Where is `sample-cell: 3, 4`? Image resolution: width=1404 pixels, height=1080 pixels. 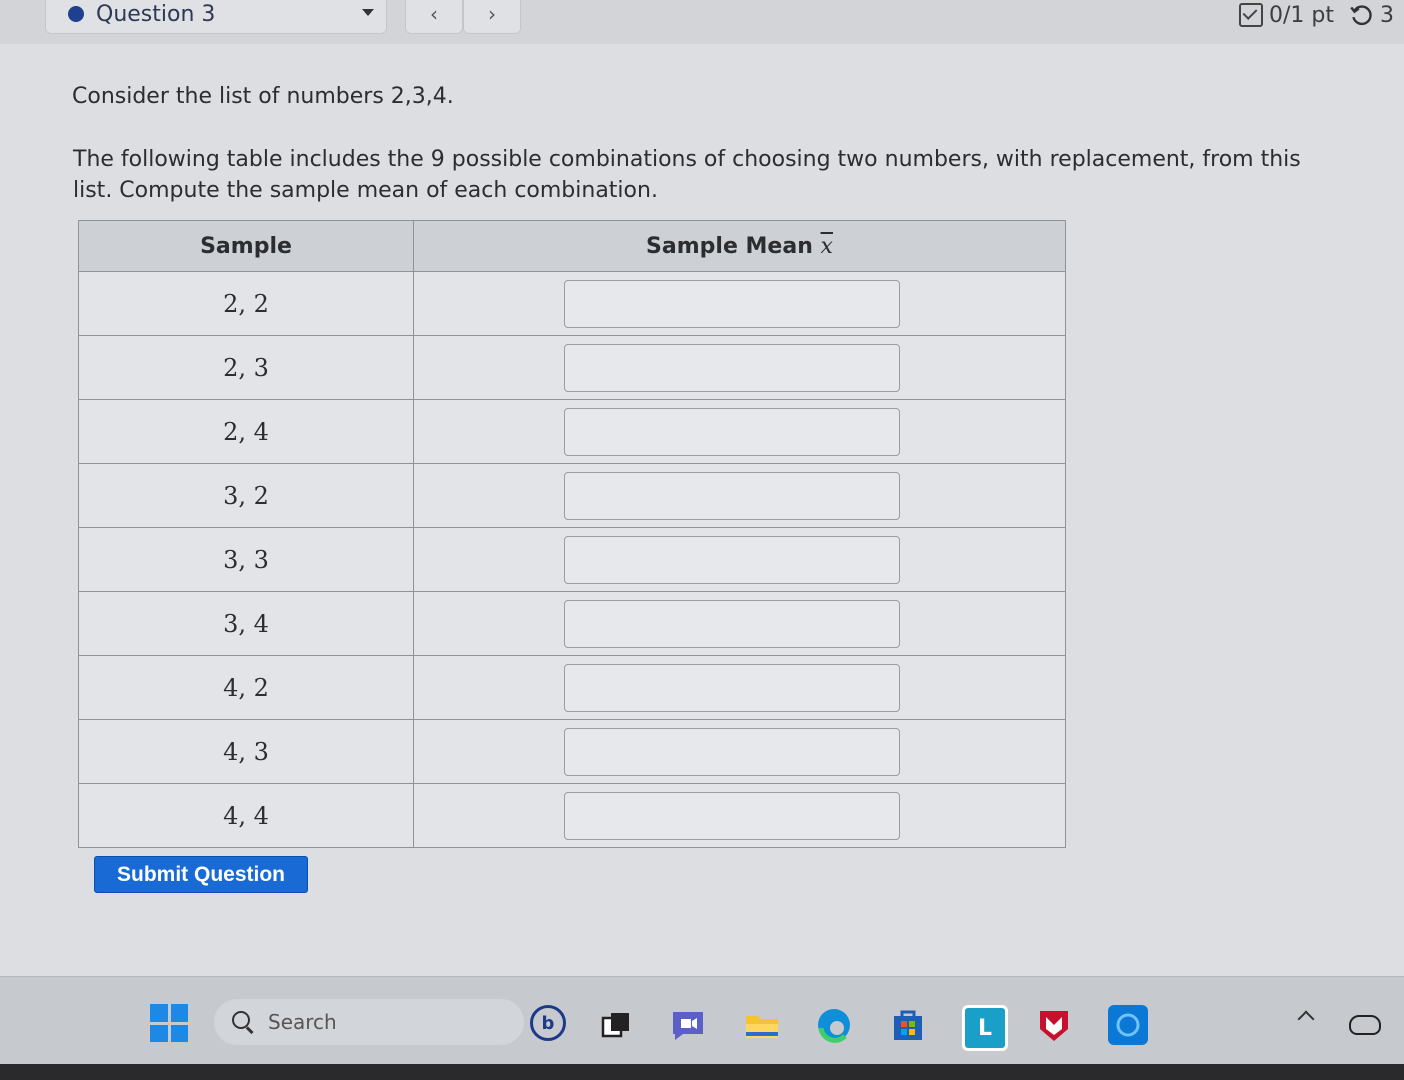 sample-cell: 3, 4 is located at coordinates (246, 623).